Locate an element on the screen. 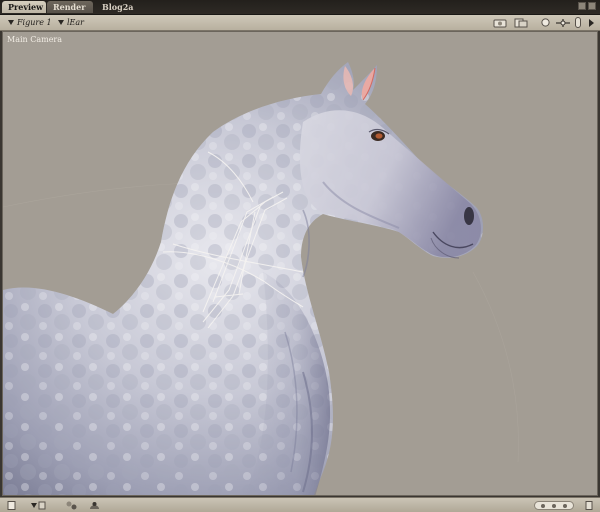 Image resolution: width=600 pixels, height=512 pixels. window-controls is located at coordinates (587, 6).